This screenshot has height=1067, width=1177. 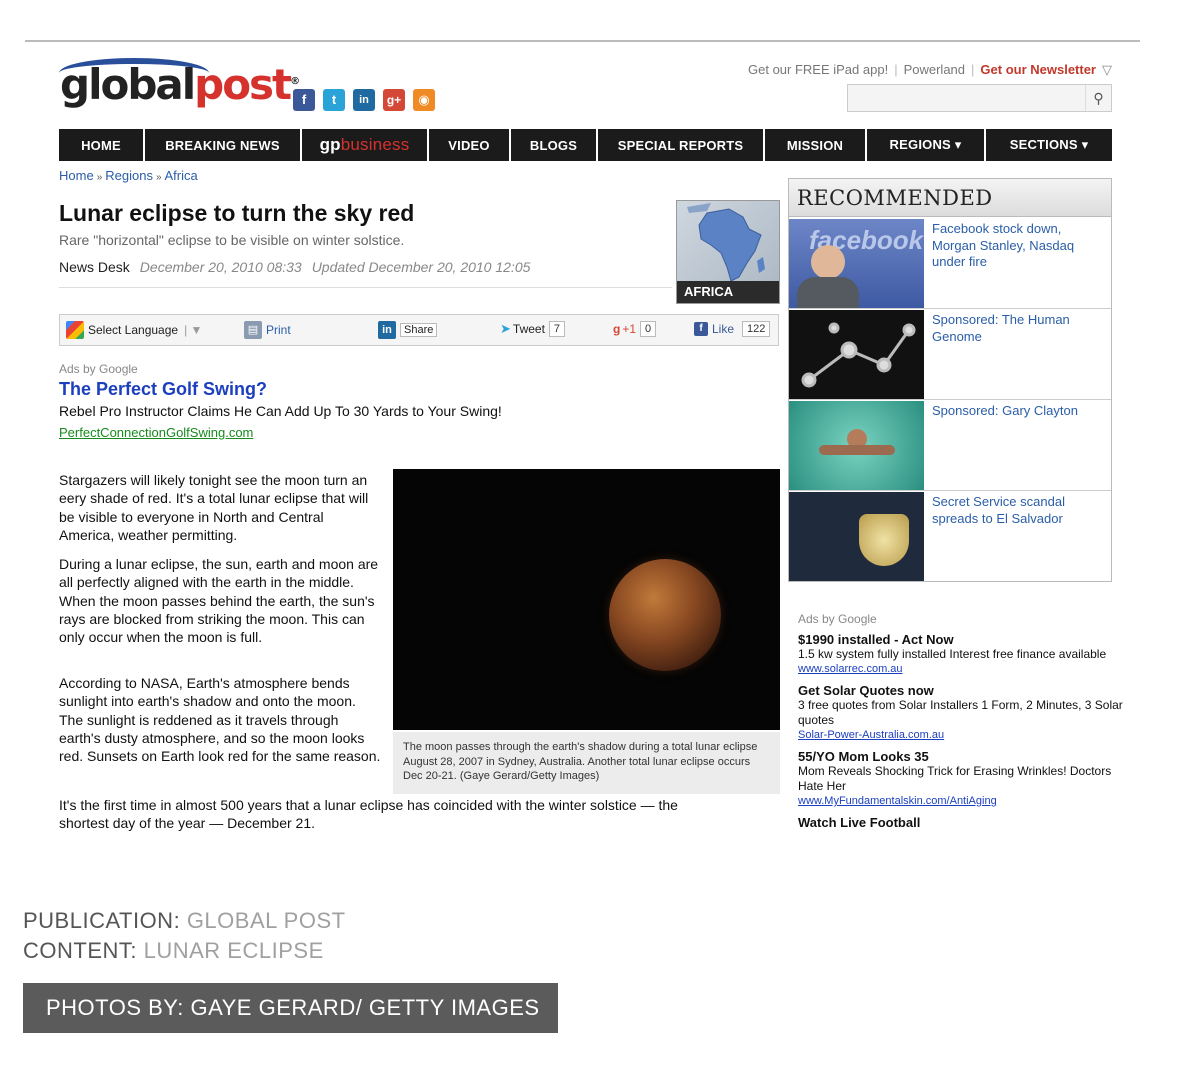 I want to click on nav-special-reports: SPECIAL REPORTS, so click(x=681, y=145).